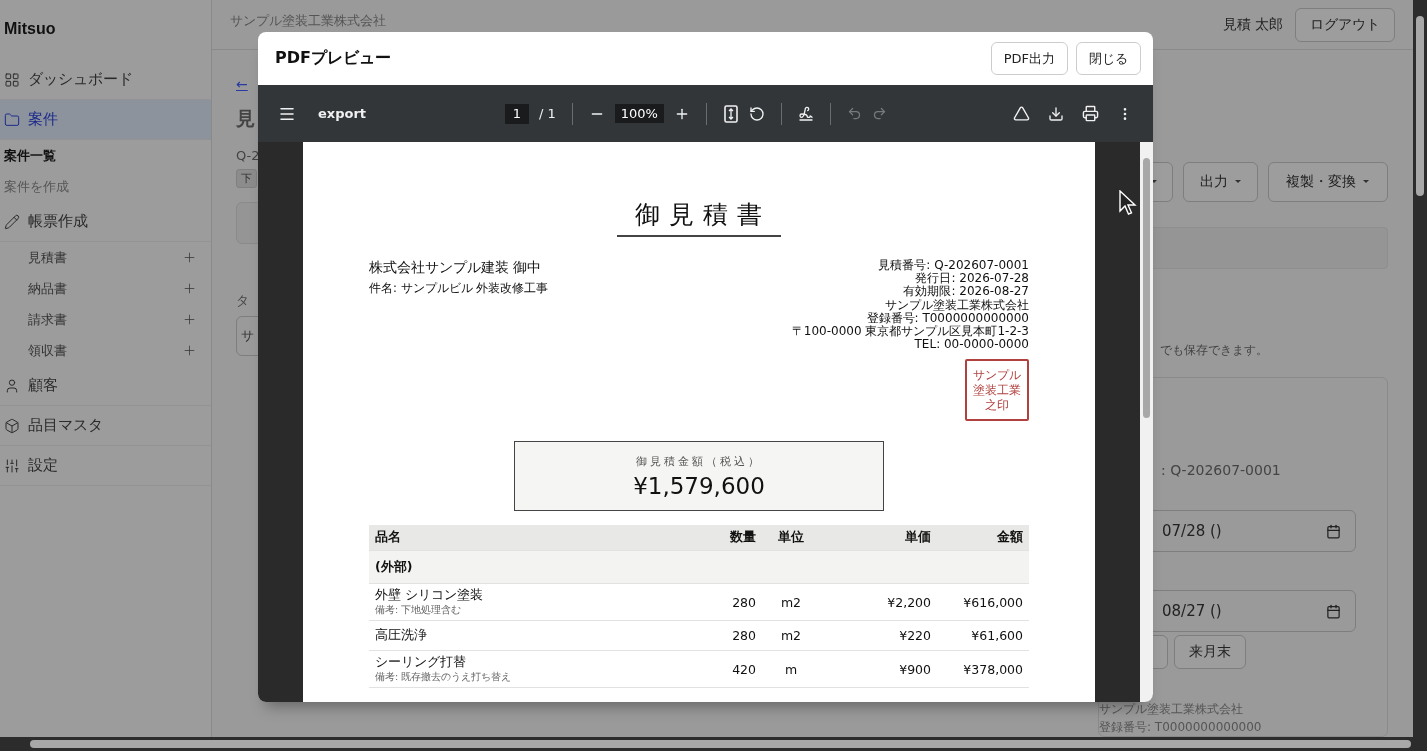  I want to click on table-cell-text: ¥900, so click(914, 669).